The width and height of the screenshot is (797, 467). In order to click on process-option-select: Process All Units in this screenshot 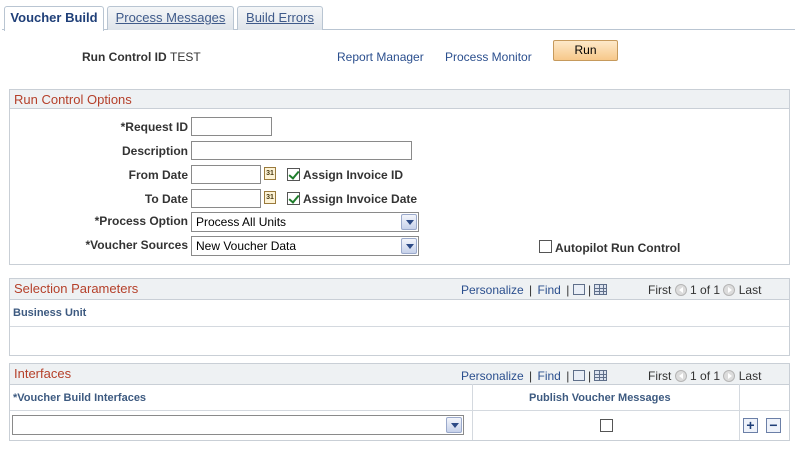, I will do `click(305, 222)`.